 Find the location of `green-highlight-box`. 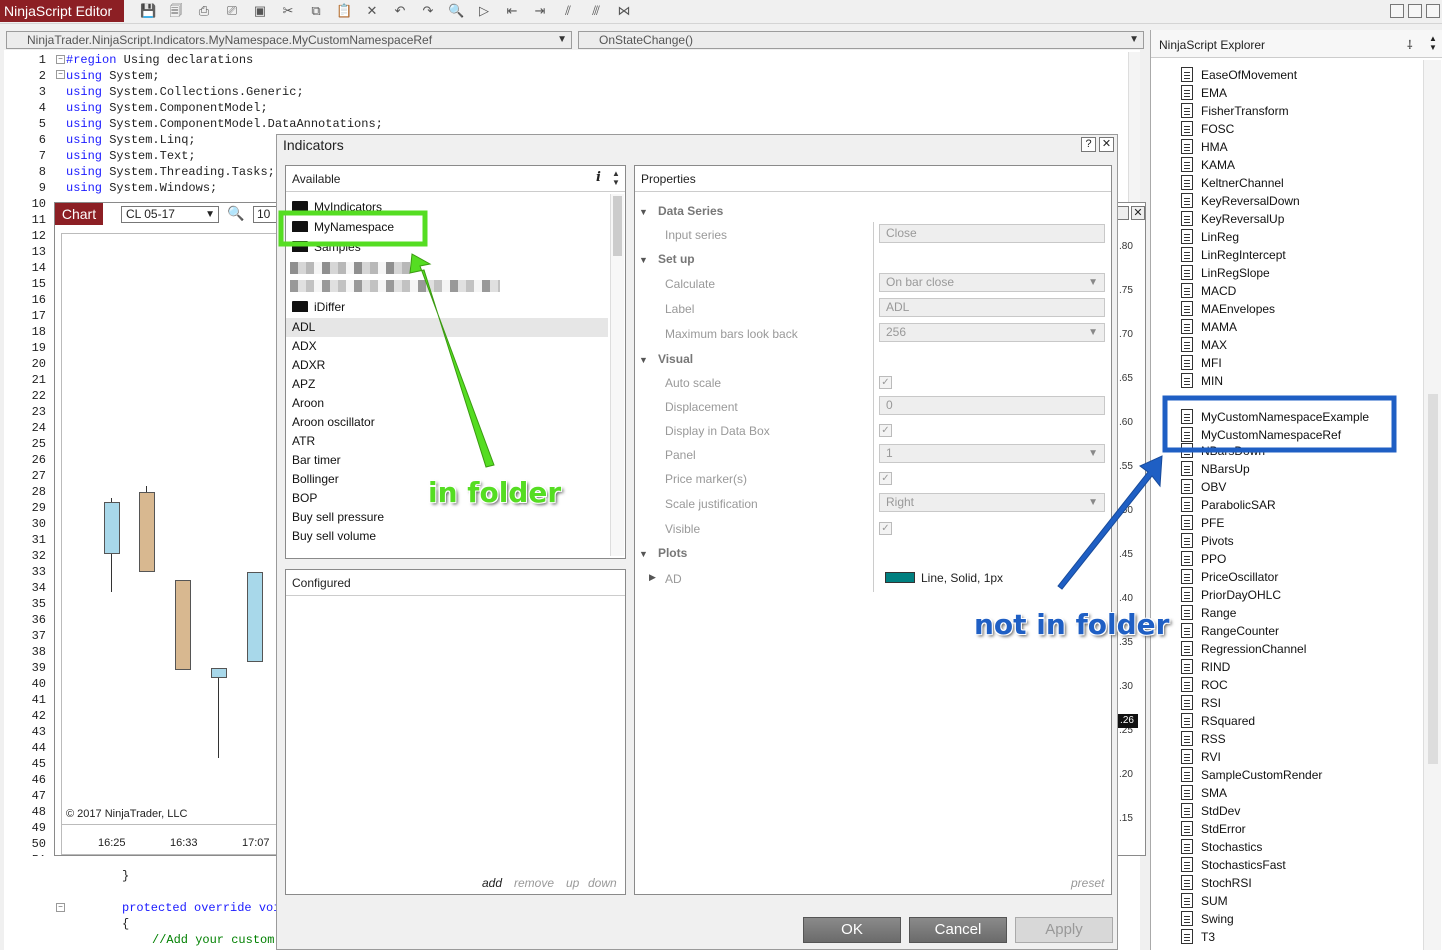

green-highlight-box is located at coordinates (353, 228).